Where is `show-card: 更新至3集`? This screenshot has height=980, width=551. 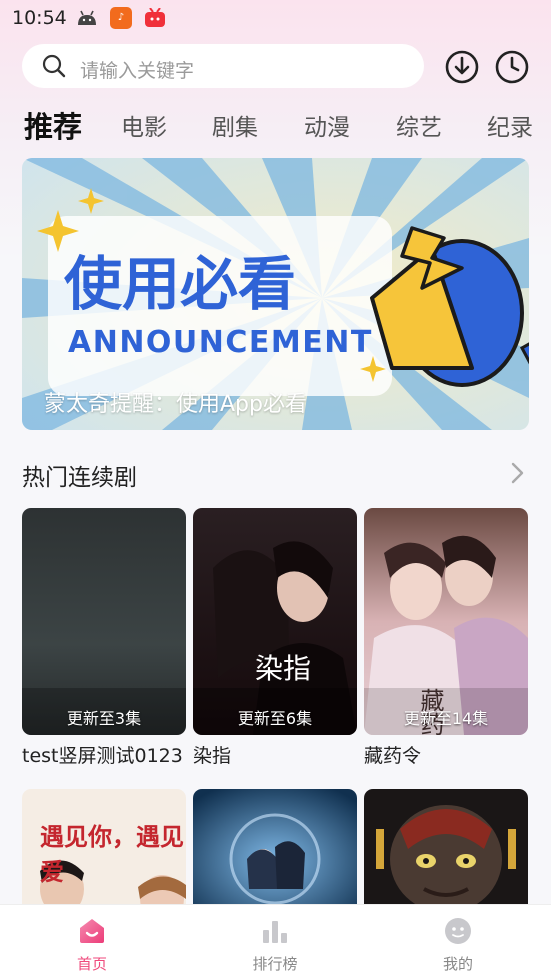 show-card: 更新至3集 is located at coordinates (104, 621).